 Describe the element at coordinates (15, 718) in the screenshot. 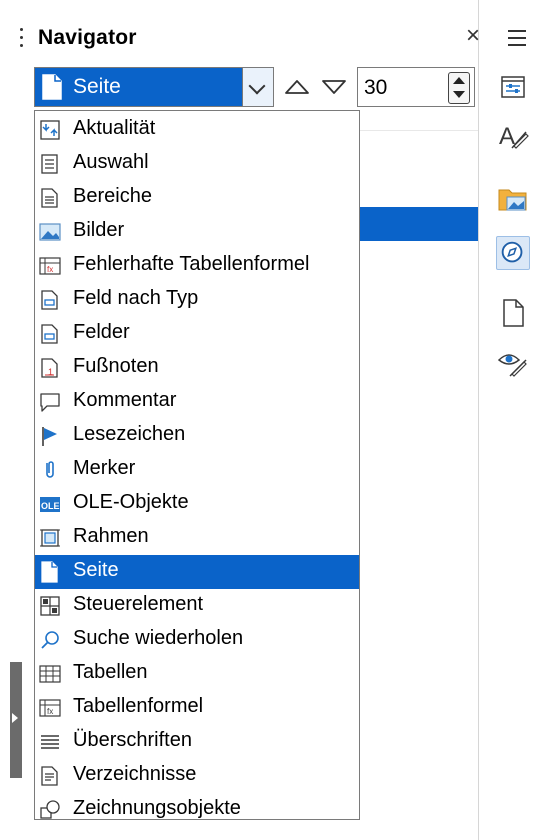

I see `expand-arrow-icon` at that location.